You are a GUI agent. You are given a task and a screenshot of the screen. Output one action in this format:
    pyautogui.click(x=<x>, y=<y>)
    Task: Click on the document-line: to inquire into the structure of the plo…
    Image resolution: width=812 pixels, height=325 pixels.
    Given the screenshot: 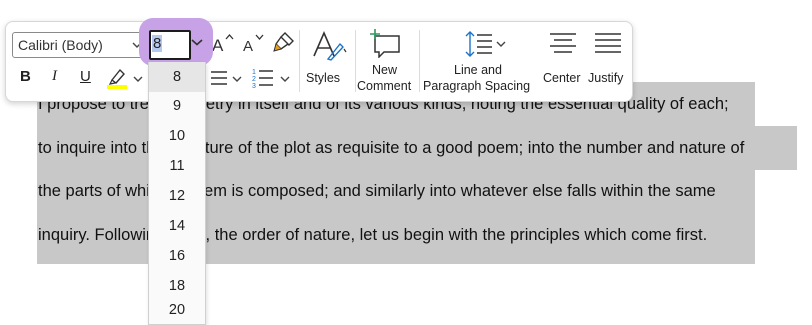 What is the action you would take?
    pyautogui.click(x=391, y=148)
    